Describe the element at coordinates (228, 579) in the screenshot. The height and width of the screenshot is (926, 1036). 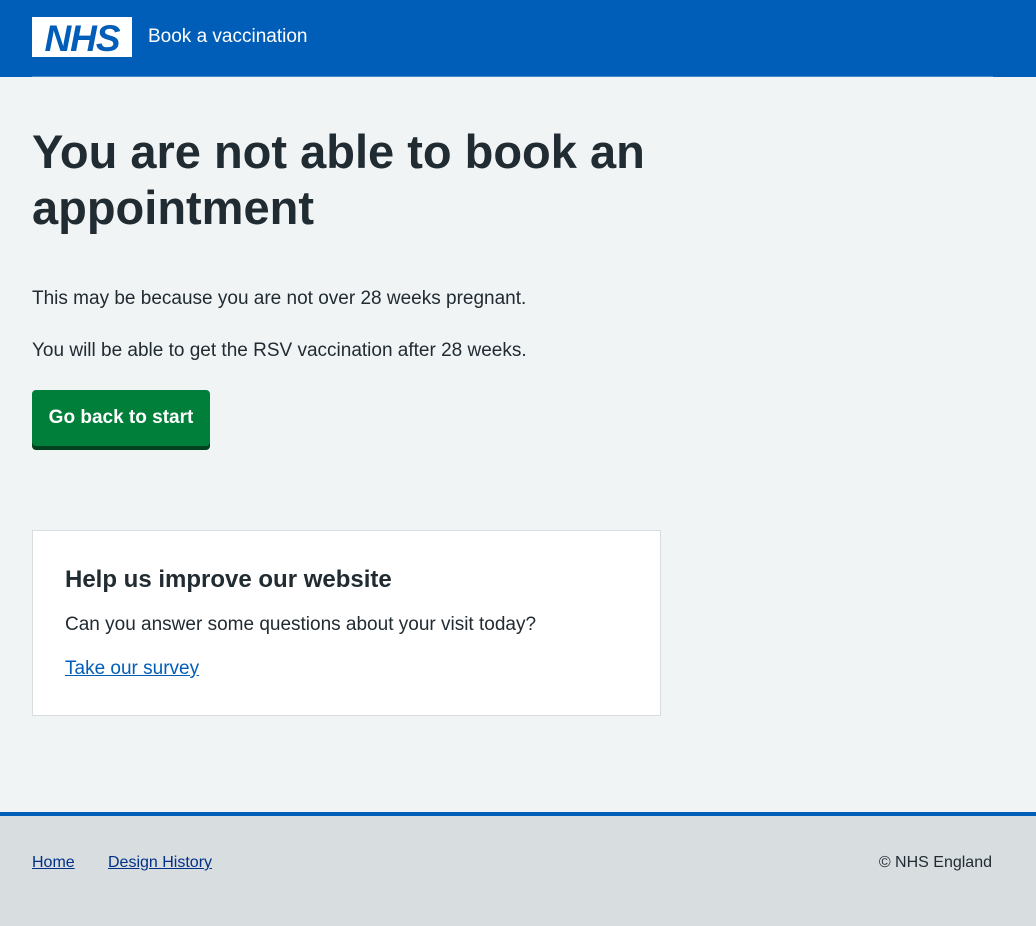
I see `feedback-title: Help us improve our website` at that location.